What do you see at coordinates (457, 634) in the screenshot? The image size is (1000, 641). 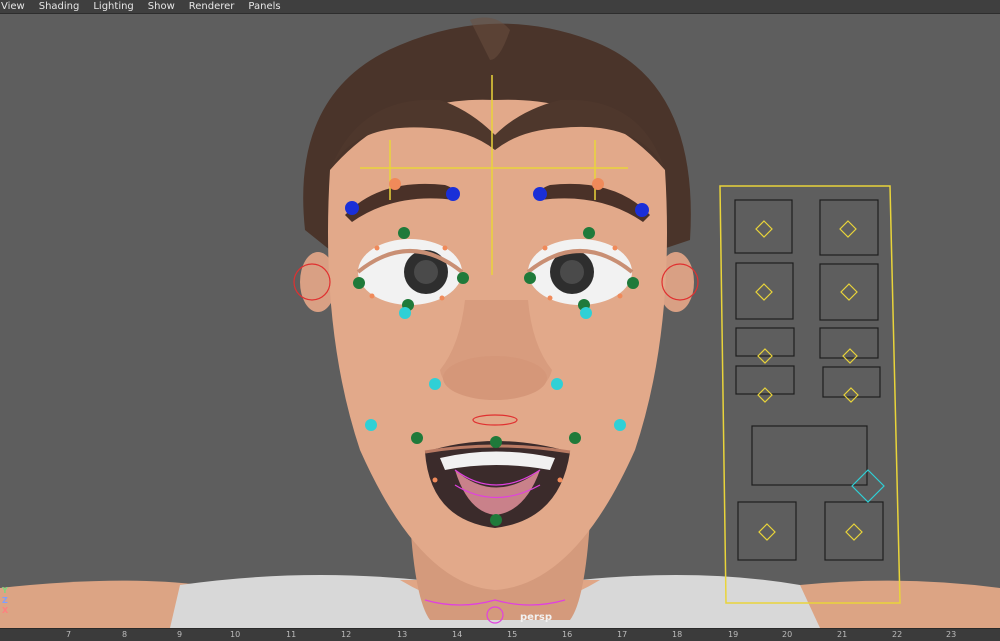 I see `timeline-tick: 14` at bounding box center [457, 634].